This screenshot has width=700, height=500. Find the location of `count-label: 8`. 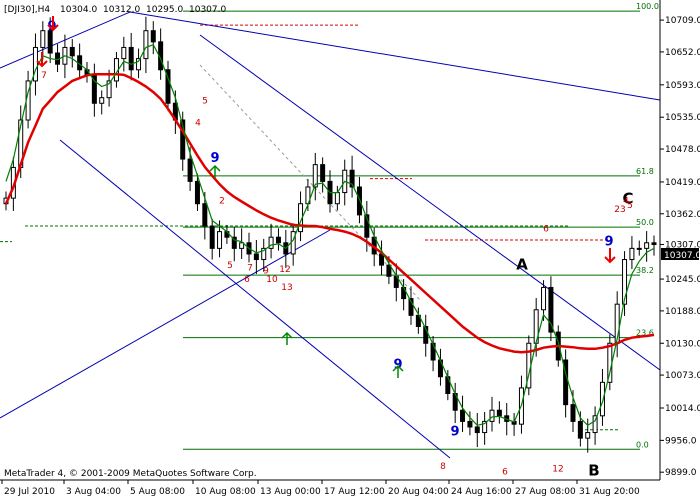

count-label: 8 is located at coordinates (443, 467).